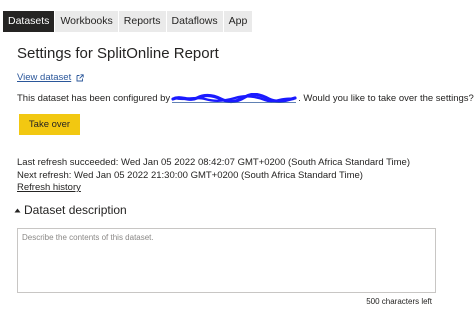 This screenshot has height=314, width=474. What do you see at coordinates (94, 98) in the screenshot?
I see `configured-prefix: This dataset has been configured by` at bounding box center [94, 98].